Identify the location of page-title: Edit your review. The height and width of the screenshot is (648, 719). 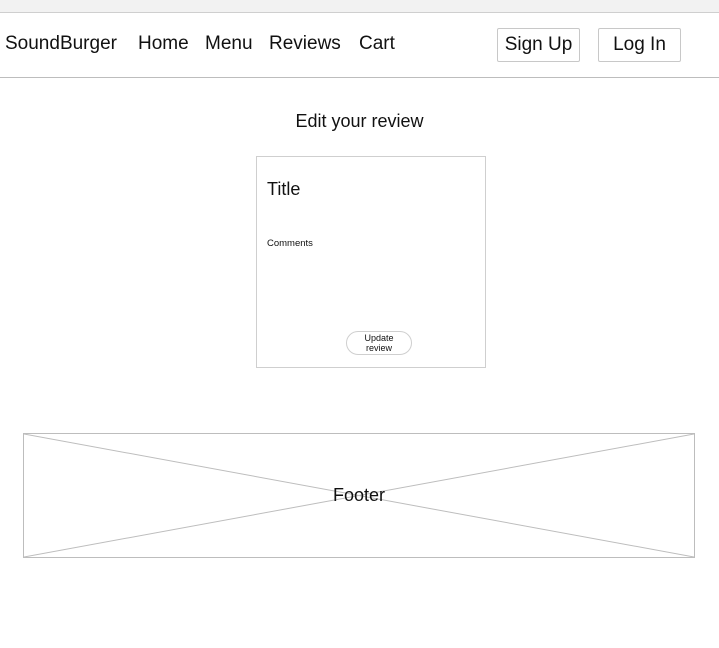
(359, 121).